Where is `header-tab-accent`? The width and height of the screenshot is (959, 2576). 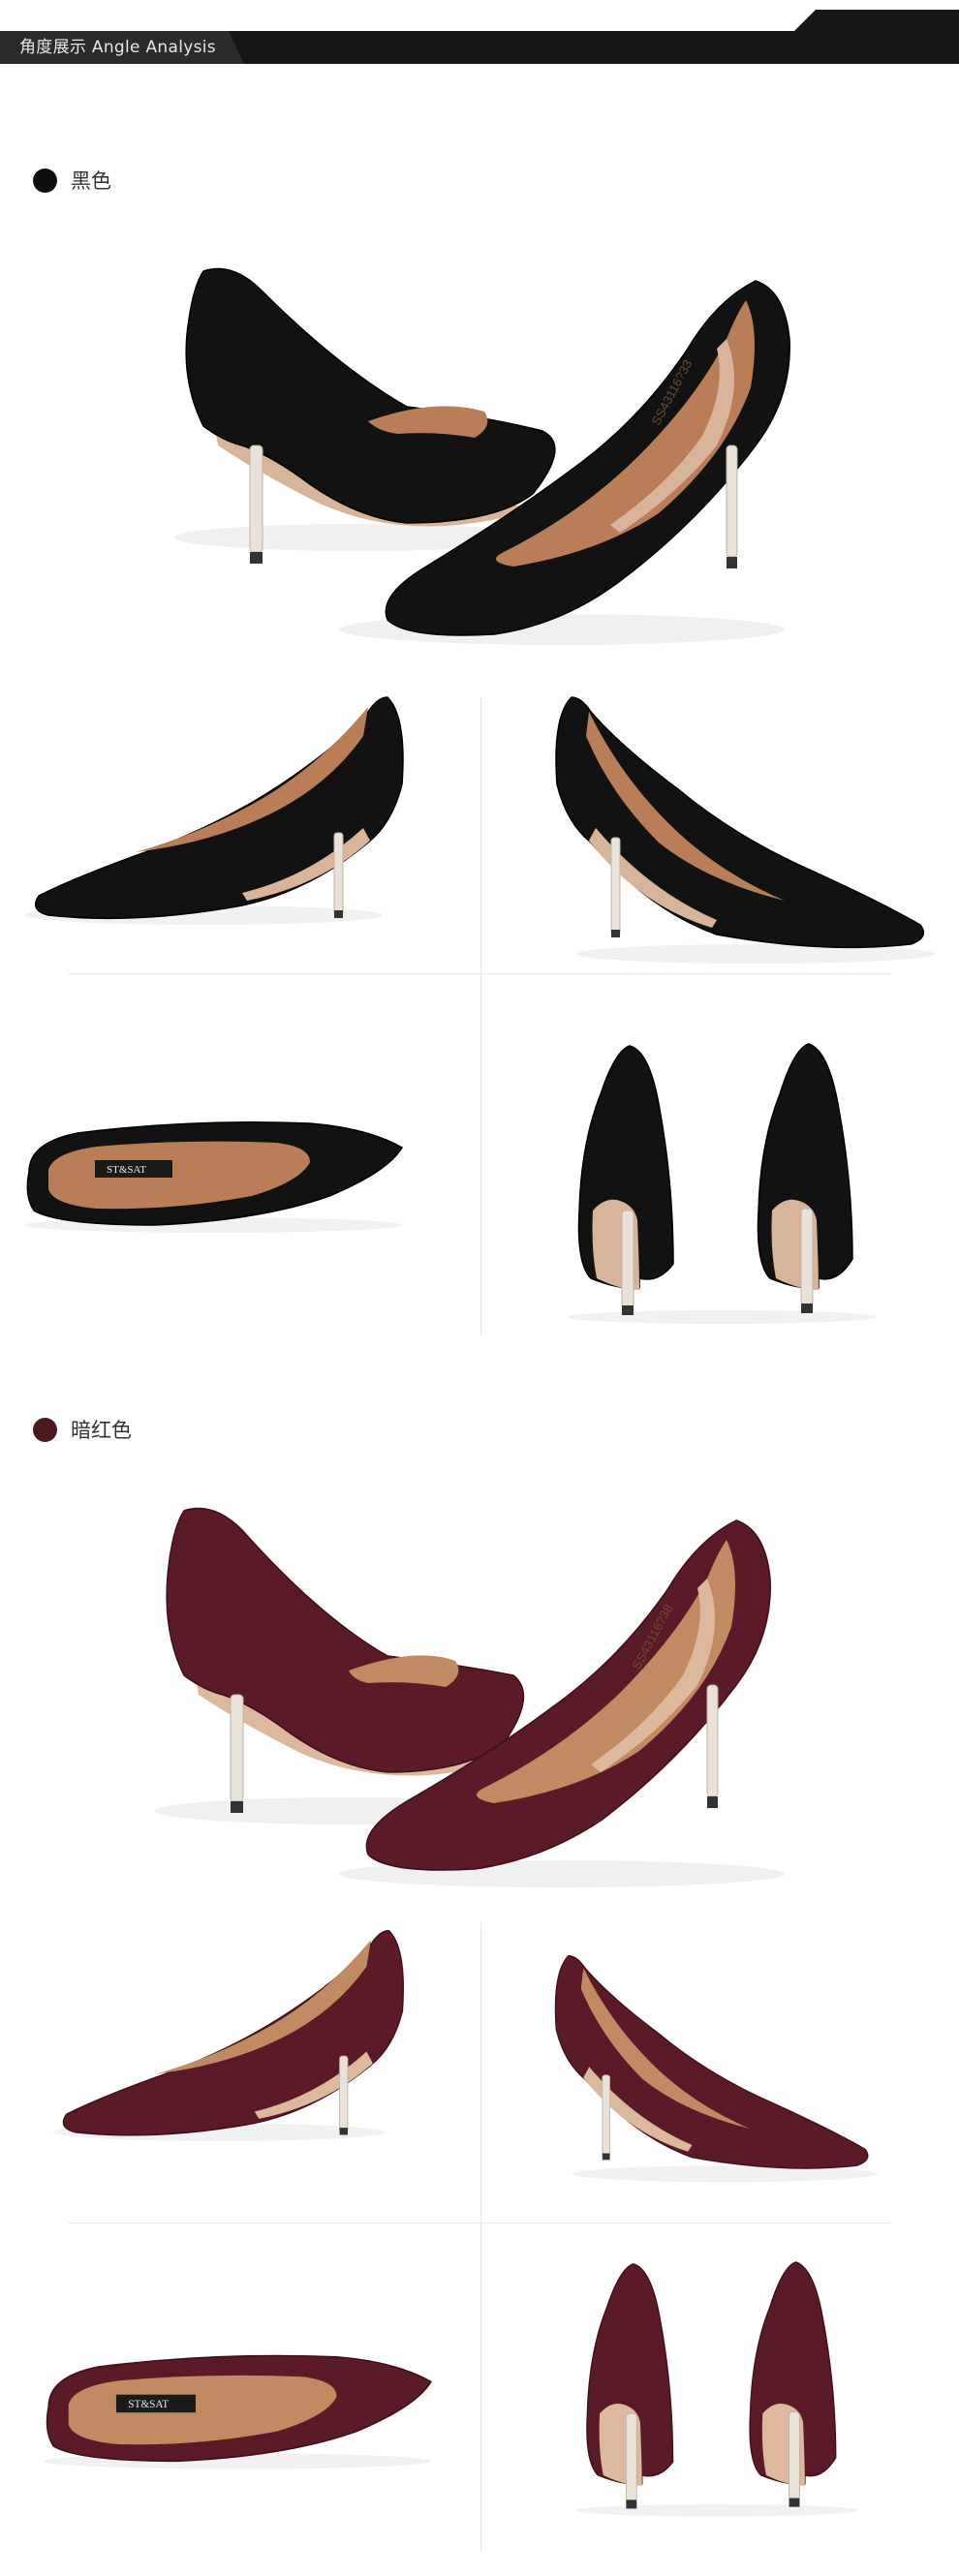 header-tab-accent is located at coordinates (877, 20).